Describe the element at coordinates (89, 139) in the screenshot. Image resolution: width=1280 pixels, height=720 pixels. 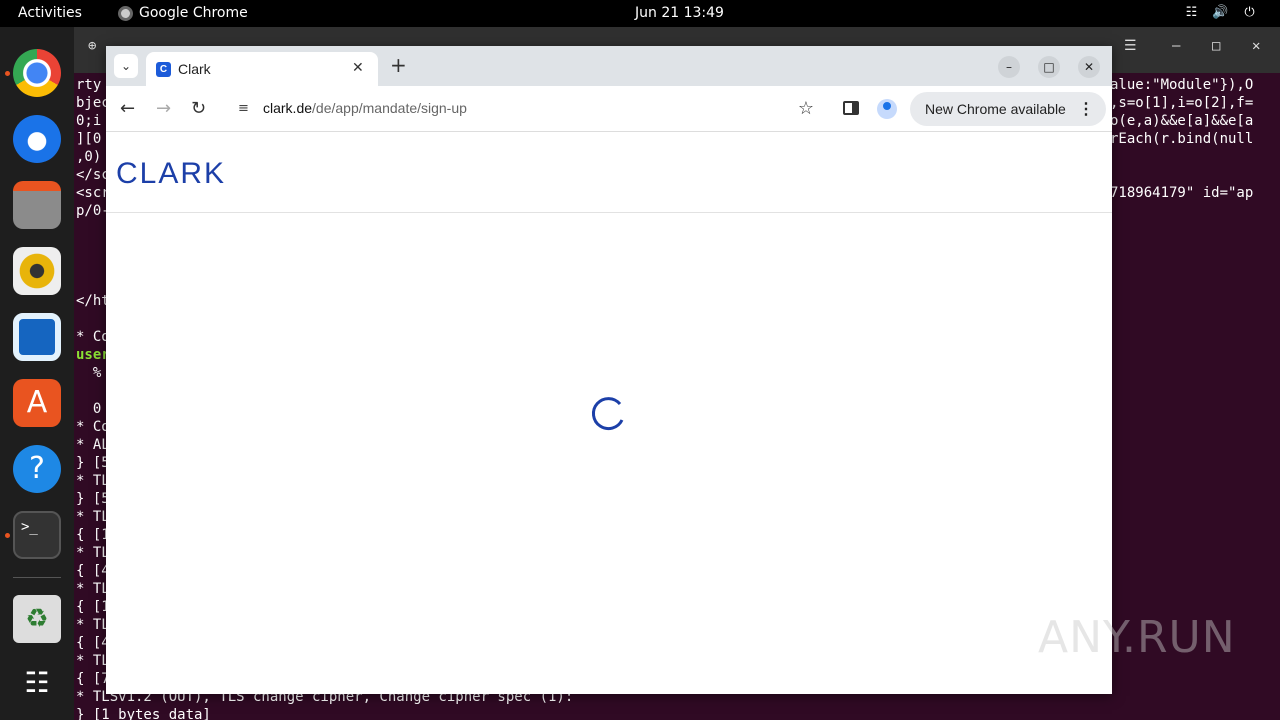
I see `terminal-line: ][0` at that location.